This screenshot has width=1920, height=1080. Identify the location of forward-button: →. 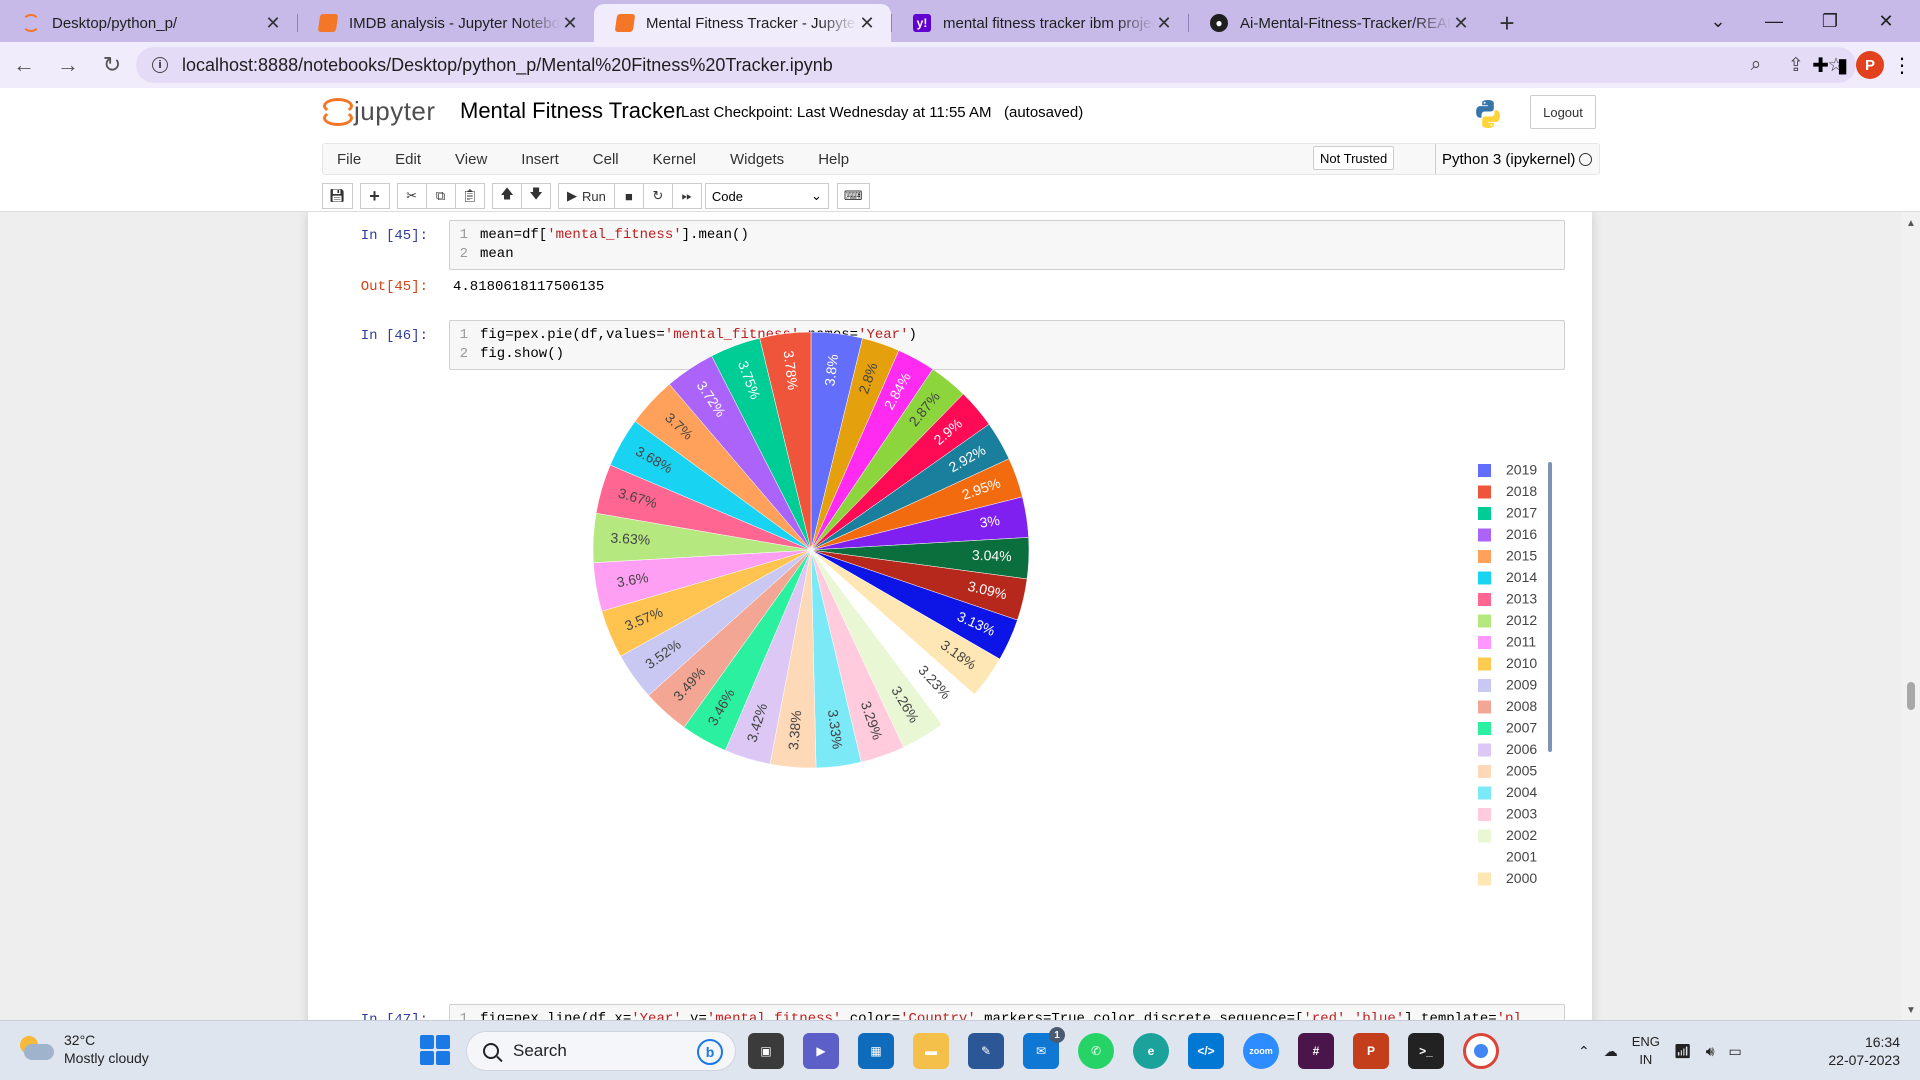
(68, 65).